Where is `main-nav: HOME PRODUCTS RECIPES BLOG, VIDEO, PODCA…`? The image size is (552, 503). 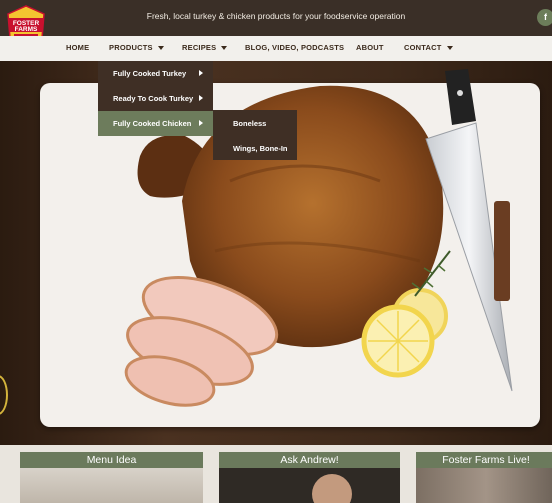 main-nav: HOME PRODUCTS RECIPES BLOG, VIDEO, PODCA… is located at coordinates (276, 48).